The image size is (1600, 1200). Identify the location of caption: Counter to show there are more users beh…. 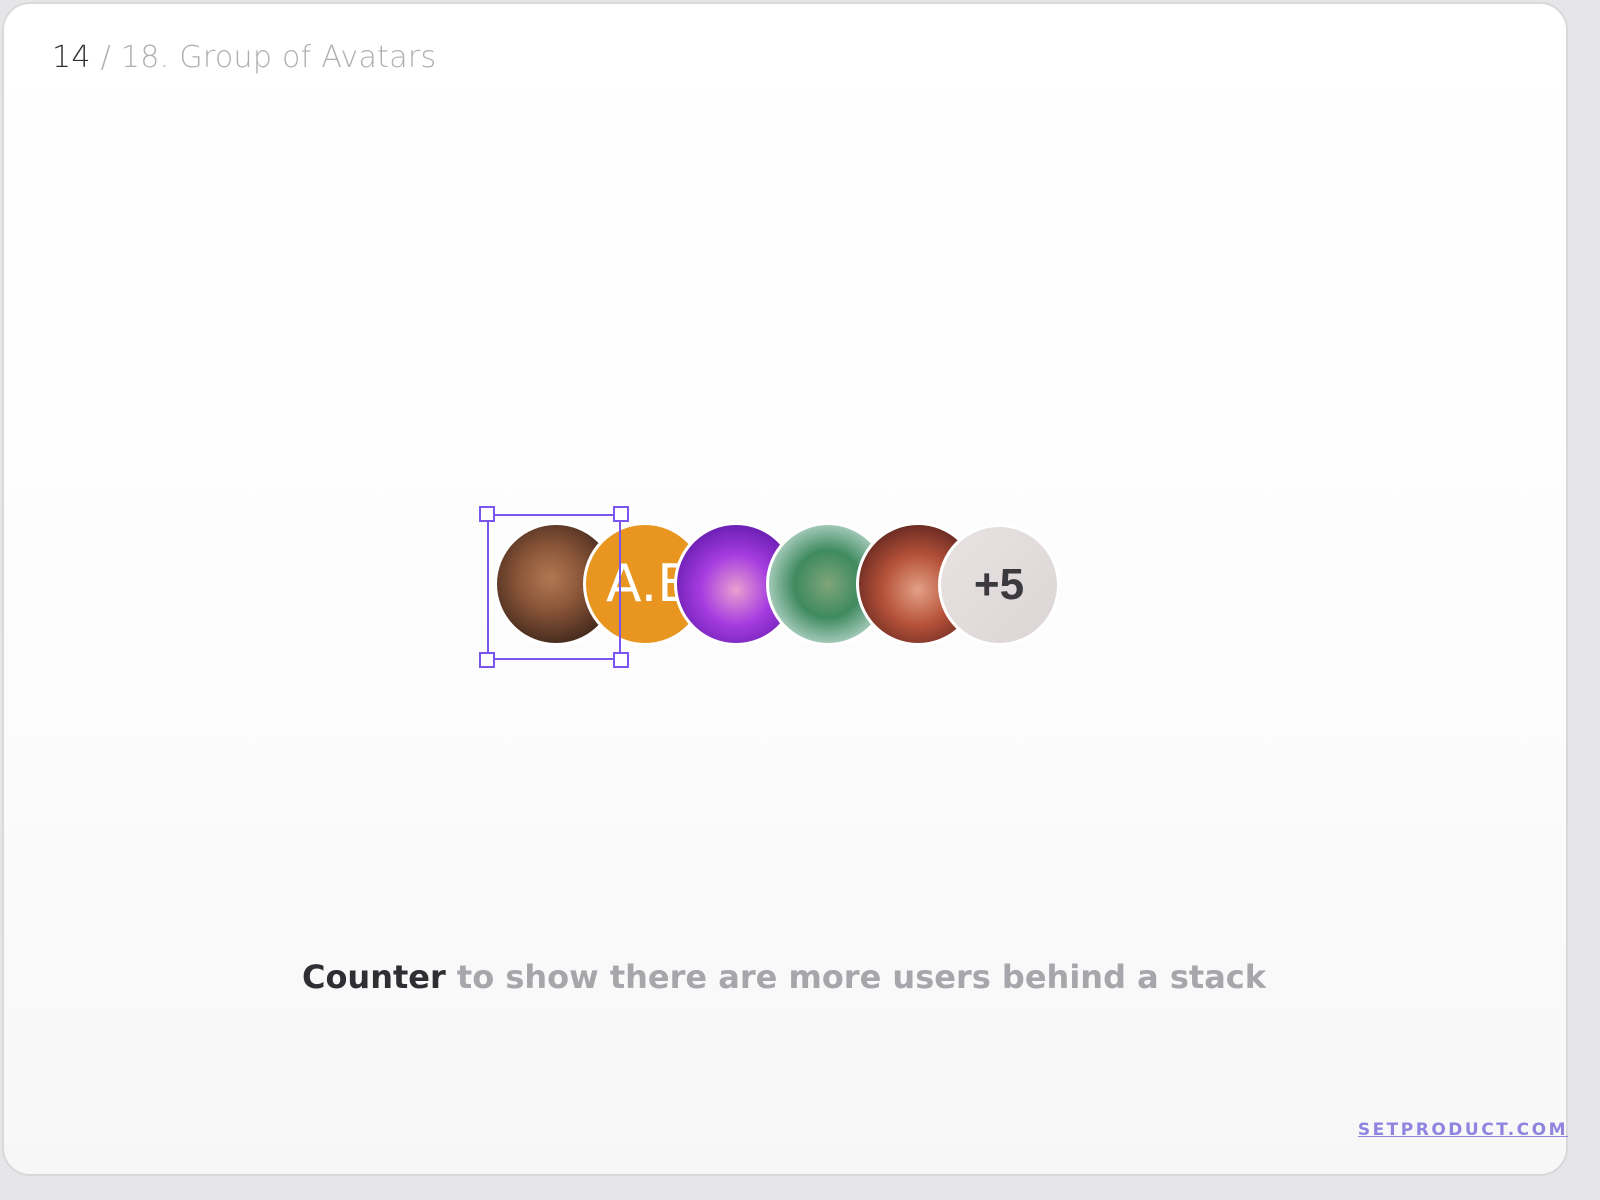
(784, 977).